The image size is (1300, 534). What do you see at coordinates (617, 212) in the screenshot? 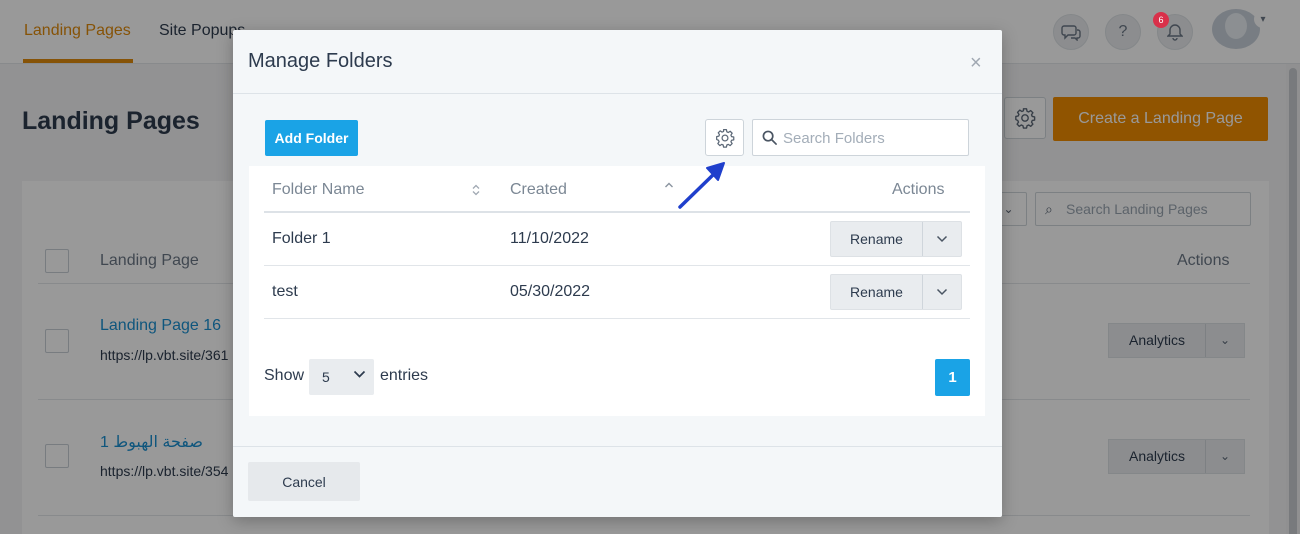
I see `table-header-divider` at bounding box center [617, 212].